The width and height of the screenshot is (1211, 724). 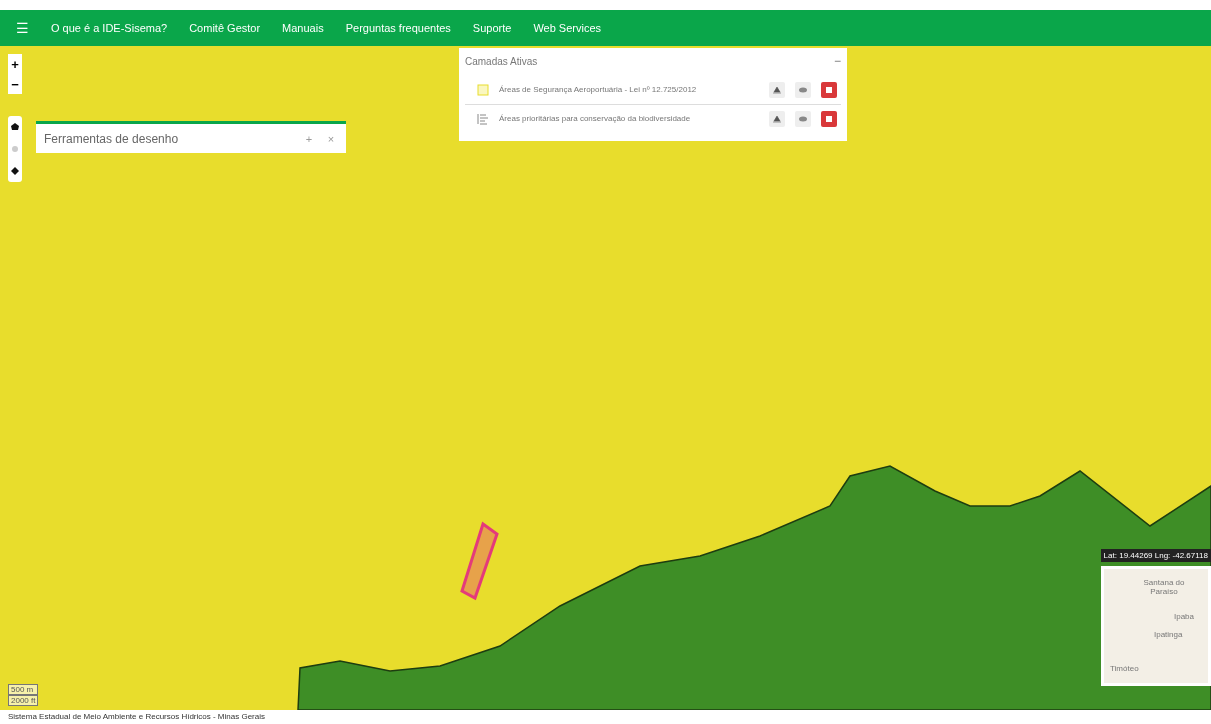 I want to click on menu-icon: ☰, so click(x=22, y=28).